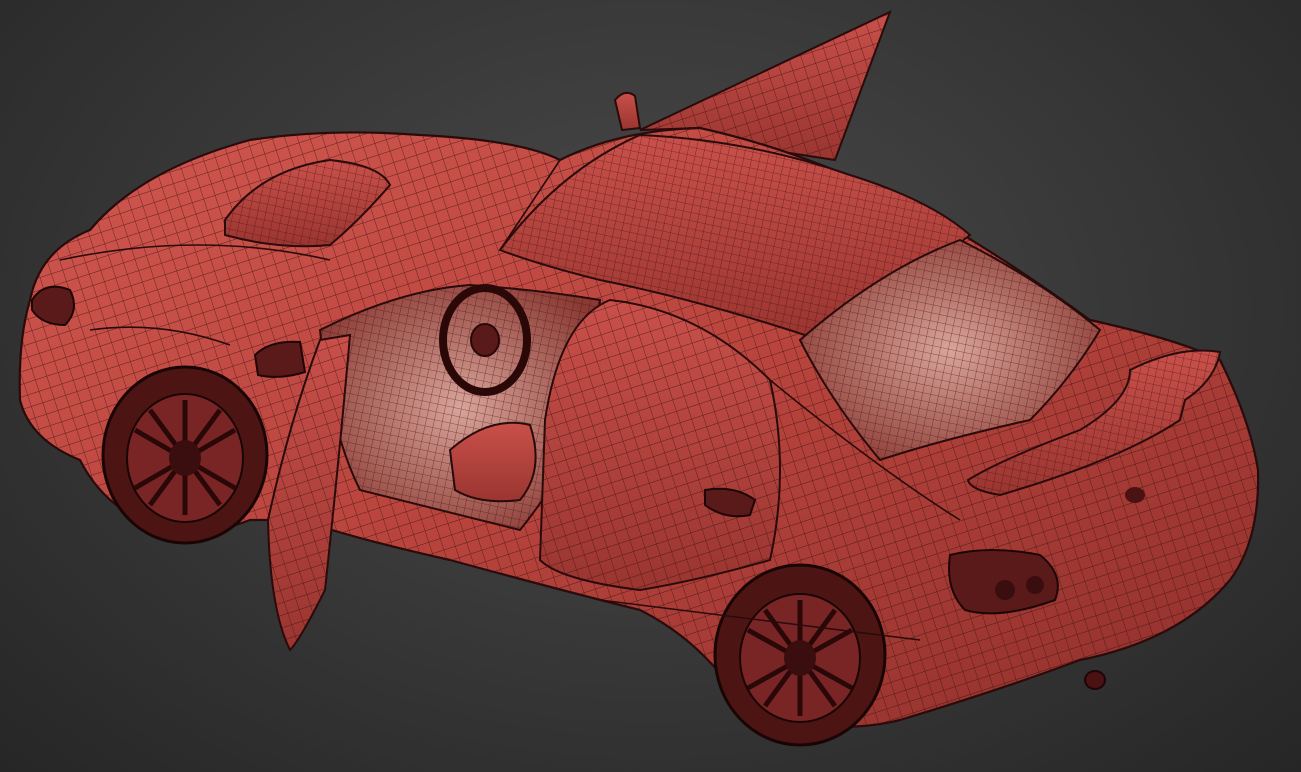 The image size is (1301, 772). I want to click on badge-icon, so click(1135, 495).